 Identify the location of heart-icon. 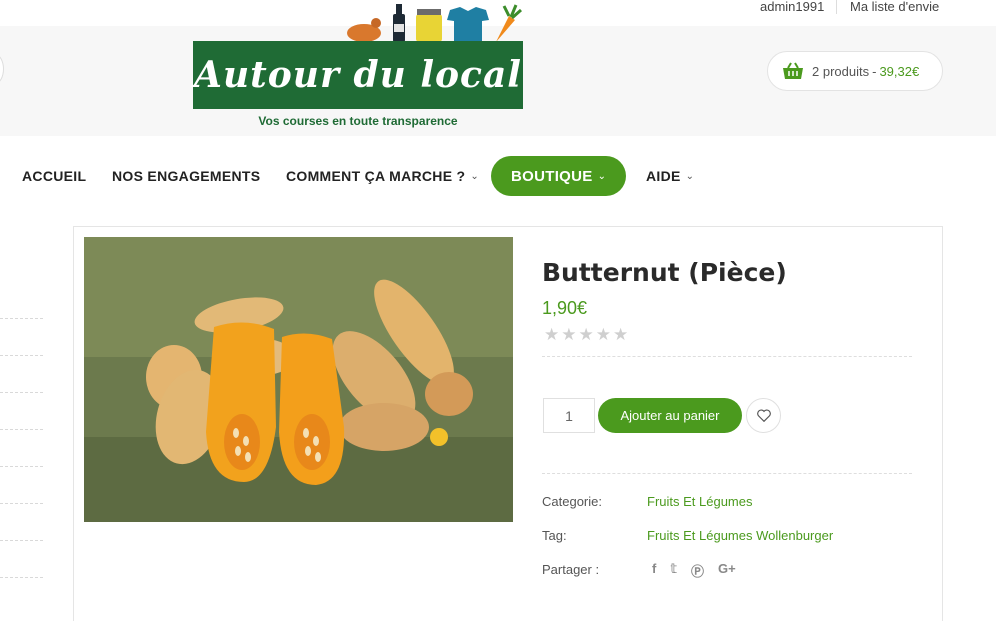
(763, 415).